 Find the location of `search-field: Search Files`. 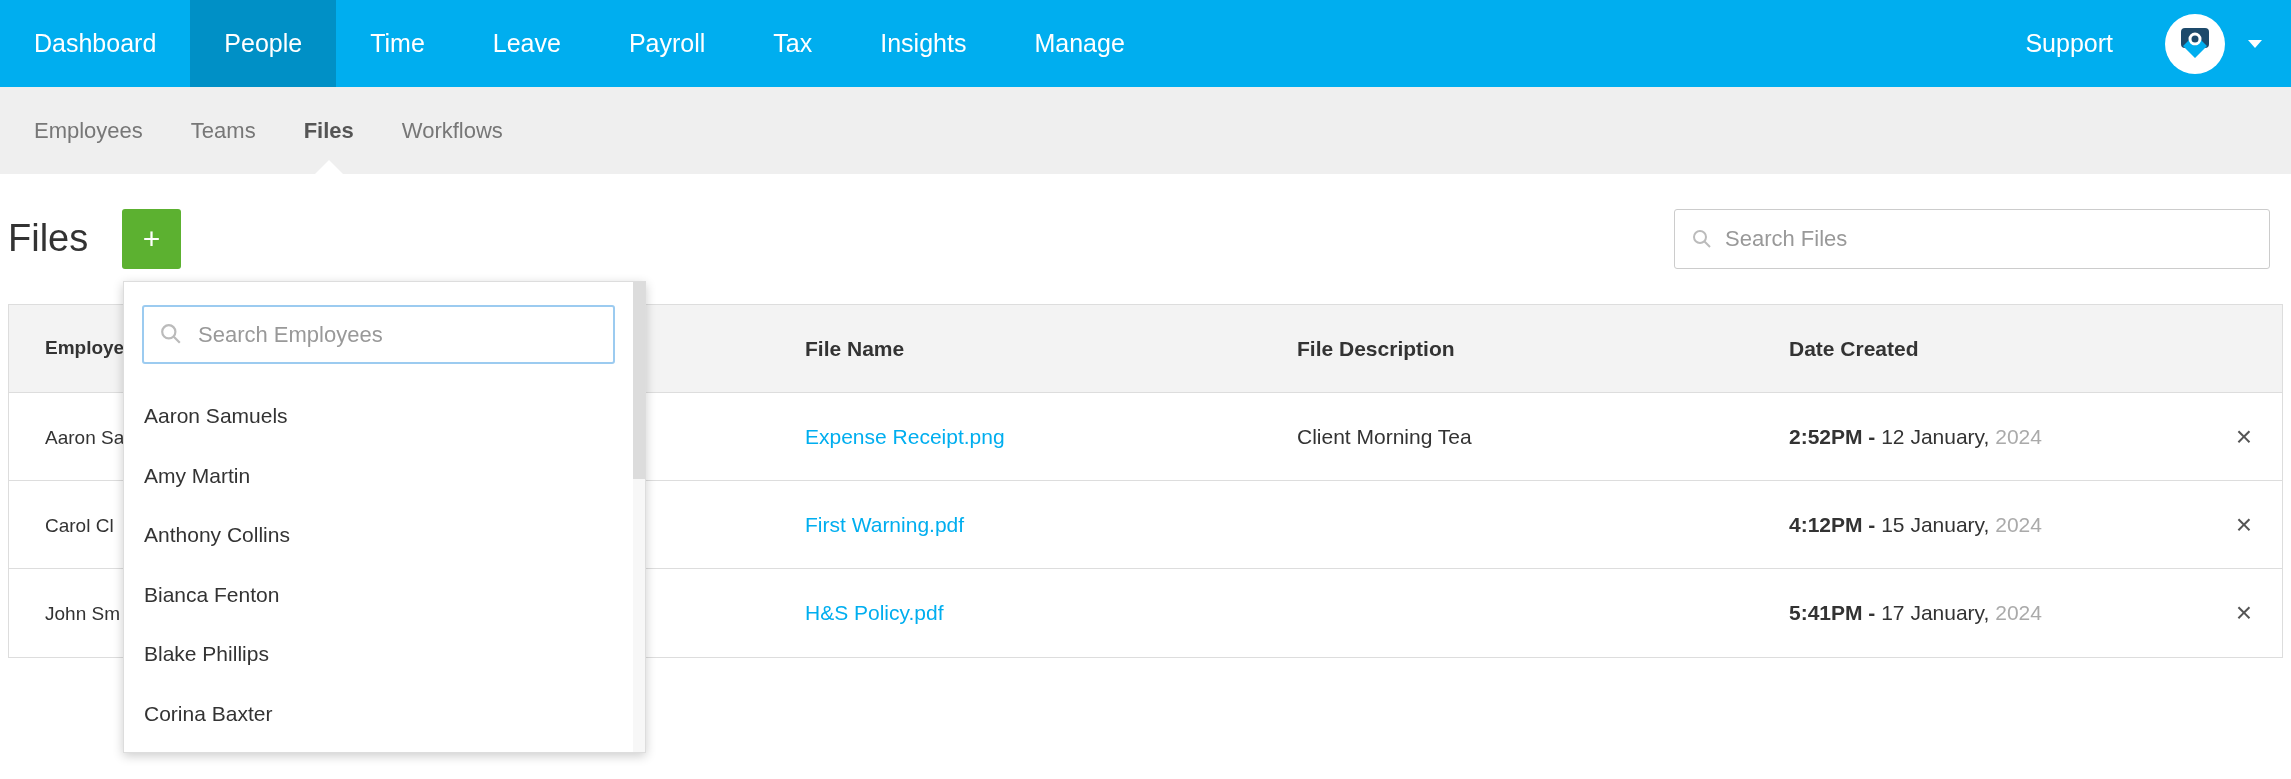

search-field: Search Files is located at coordinates (1972, 238).